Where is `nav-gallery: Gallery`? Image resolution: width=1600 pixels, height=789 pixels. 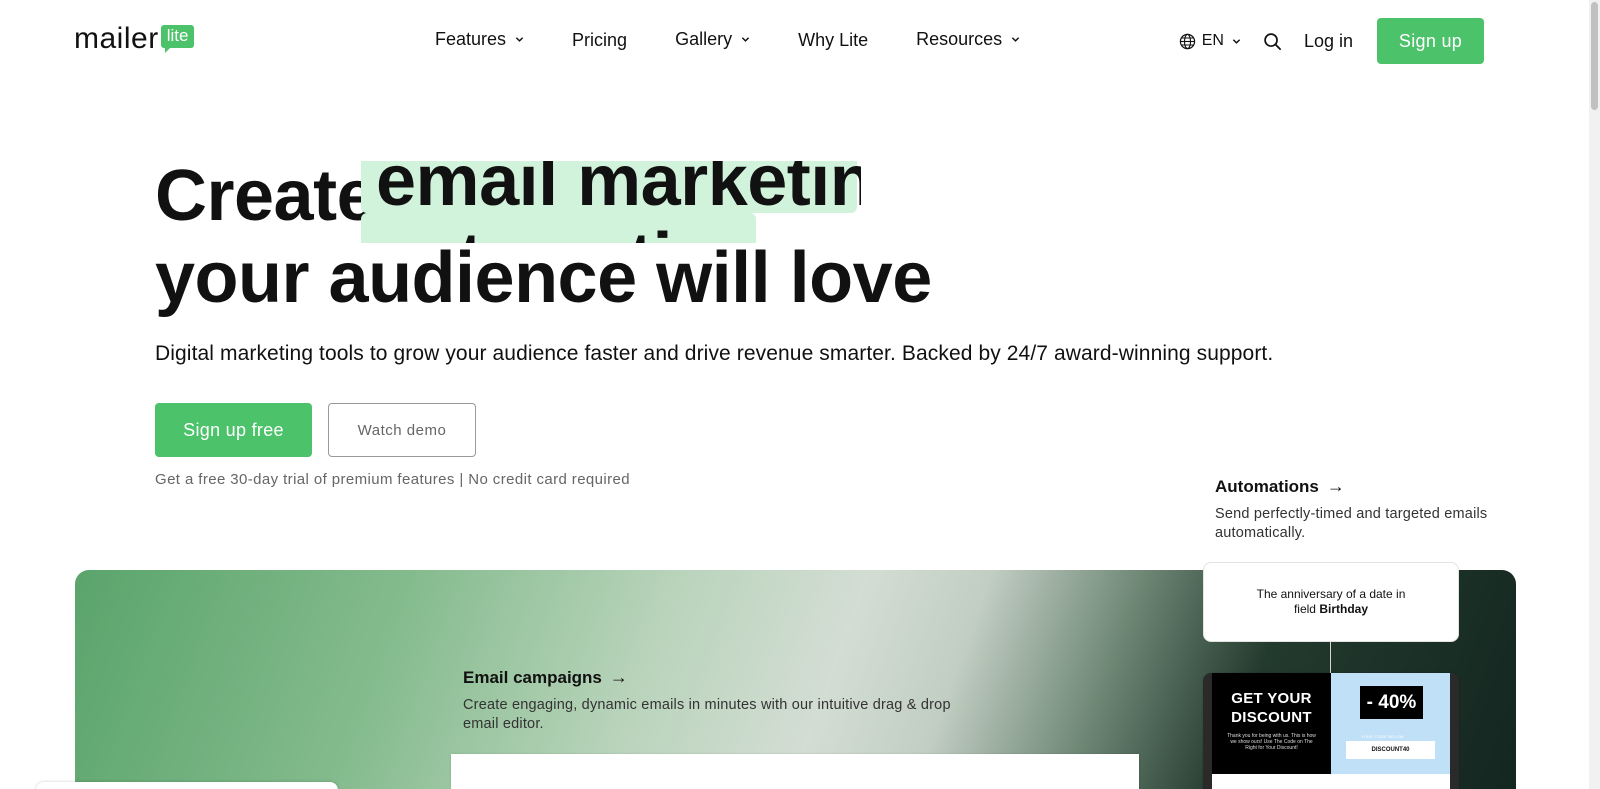
nav-gallery: Gallery is located at coordinates (712, 39).